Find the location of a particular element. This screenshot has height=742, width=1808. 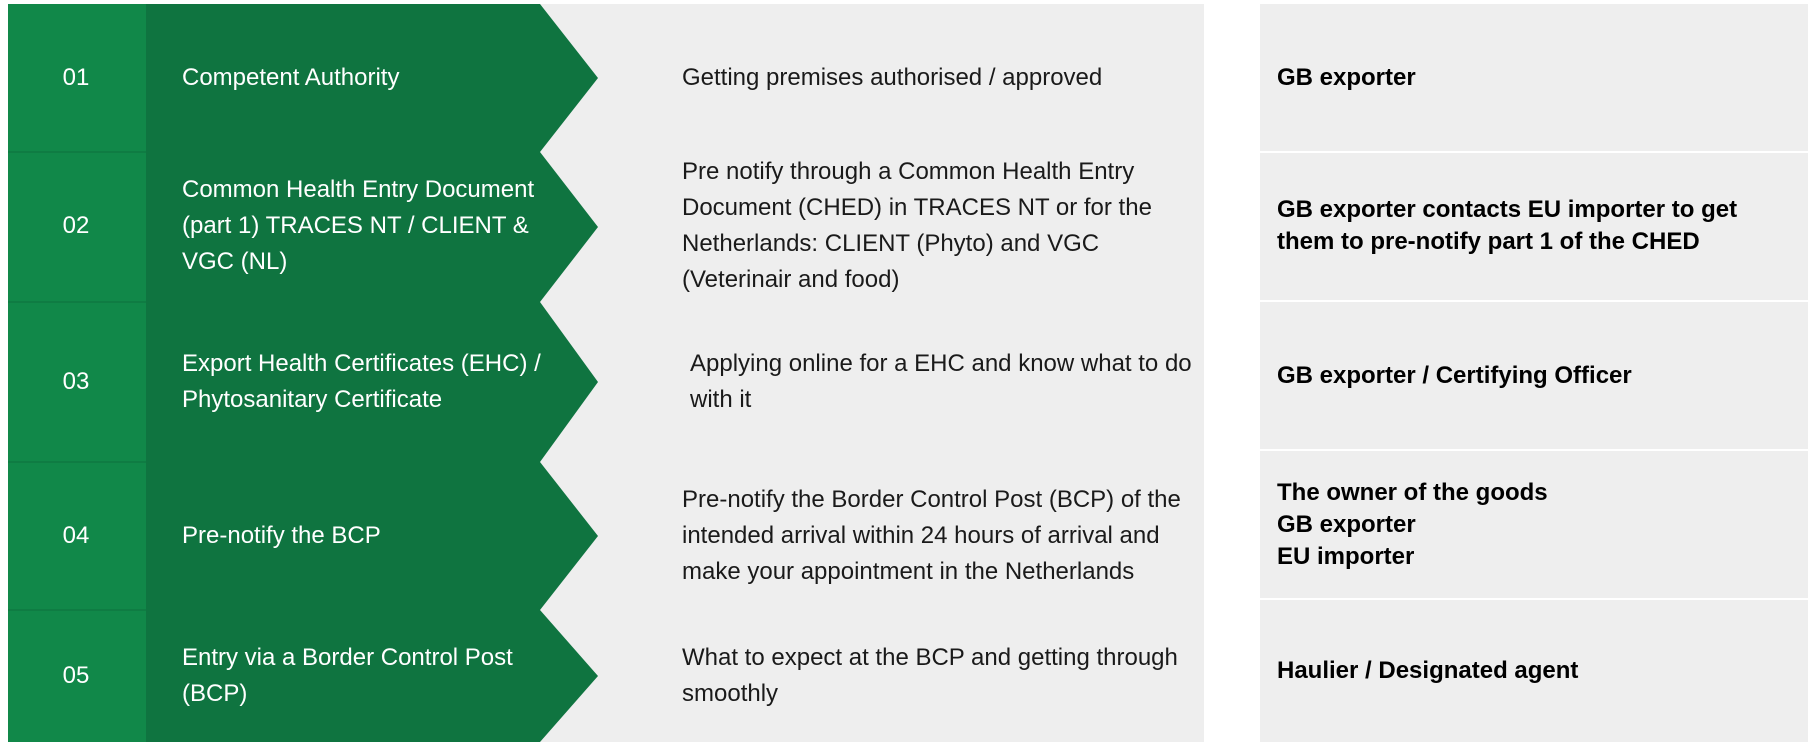

step-responsible: GB exporter / Certifying Officer is located at coordinates (1454, 375).